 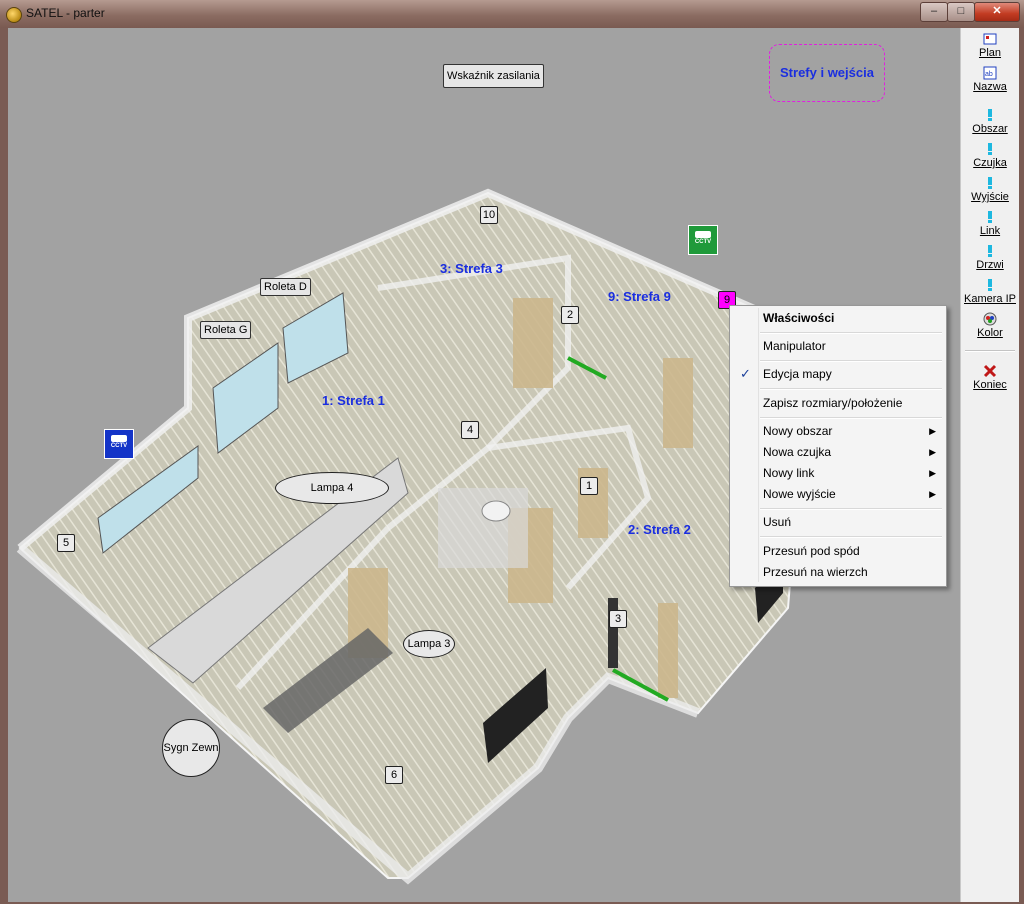 What do you see at coordinates (659, 529) in the screenshot?
I see `zone-2-label: 2: Strefa 2` at bounding box center [659, 529].